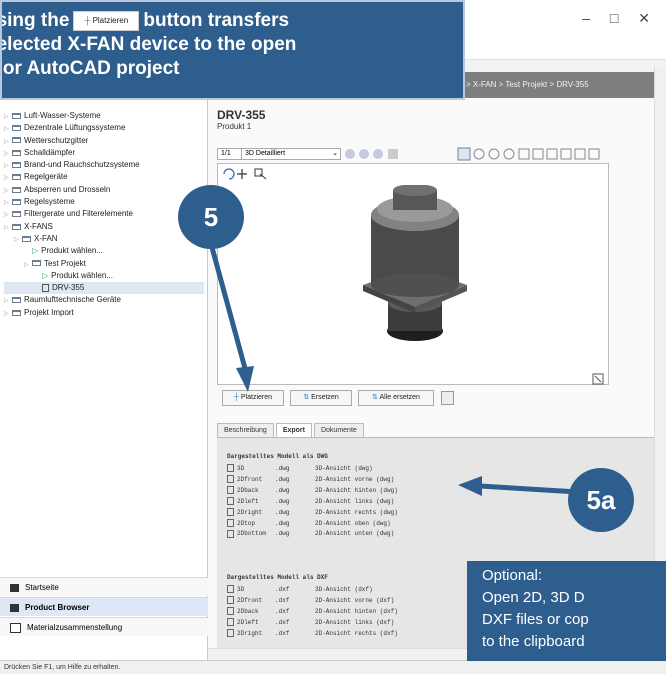 This screenshot has height=674, width=666. Describe the element at coordinates (601, 500) in the screenshot. I see `step-5a-badge: 5a` at that location.